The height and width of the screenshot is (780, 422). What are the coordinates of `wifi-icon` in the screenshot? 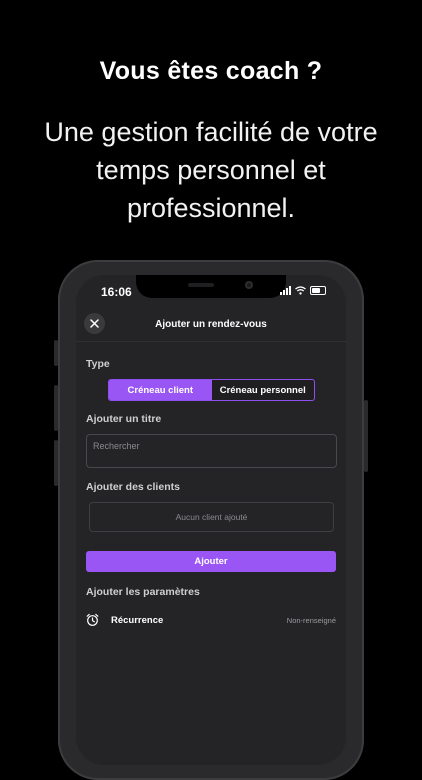 It's located at (300, 290).